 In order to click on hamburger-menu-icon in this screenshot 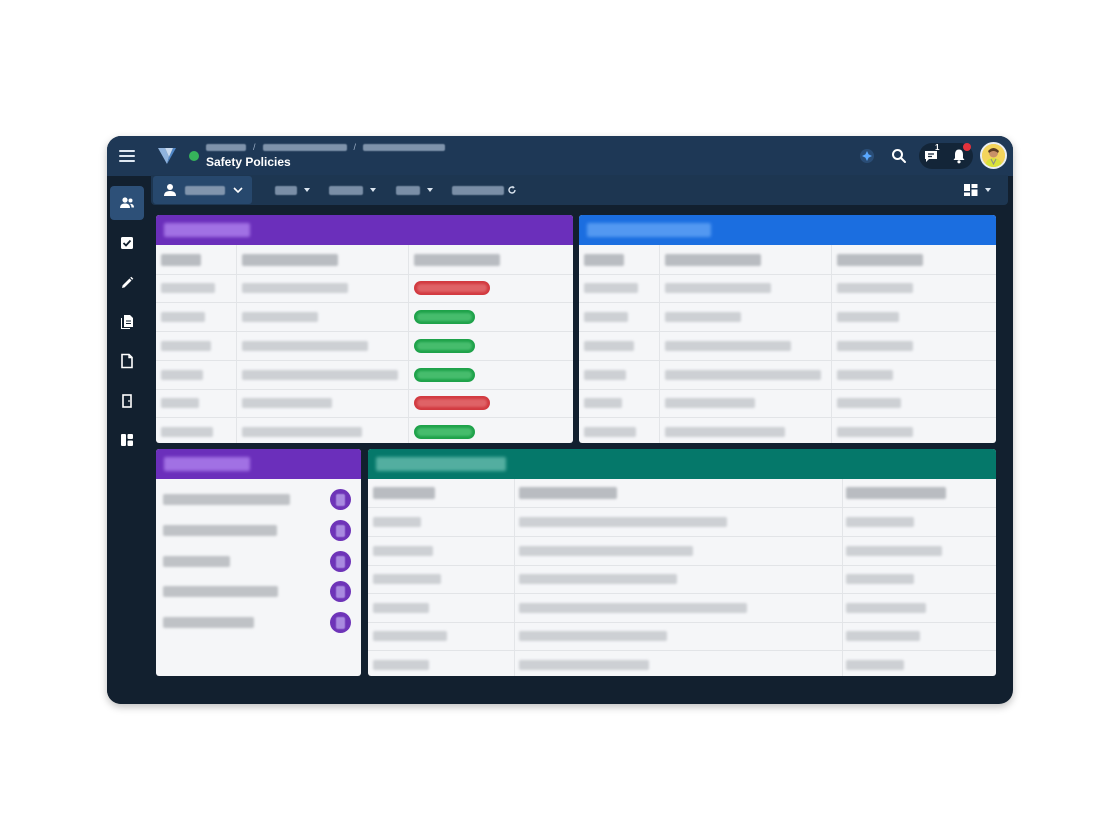, I will do `click(127, 156)`.